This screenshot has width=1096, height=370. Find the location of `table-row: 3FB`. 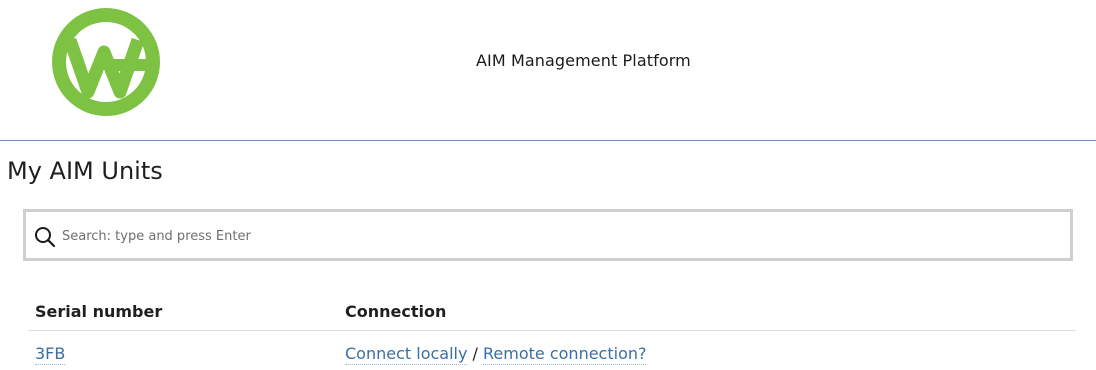

table-row: 3FB is located at coordinates (50, 354).